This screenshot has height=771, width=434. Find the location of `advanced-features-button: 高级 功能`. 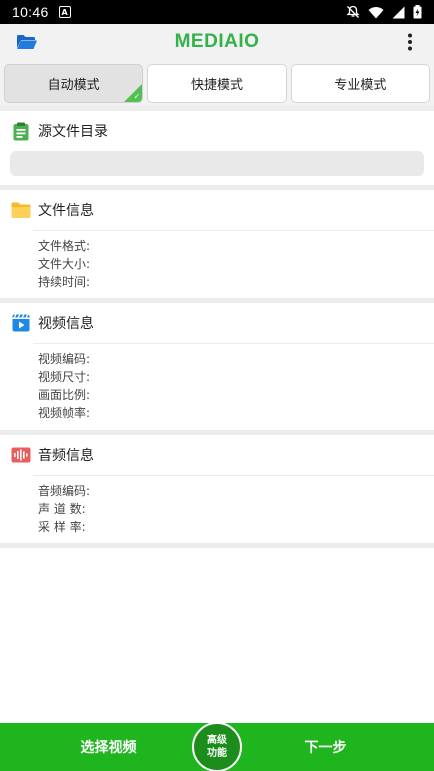

advanced-features-button: 高级 功能 is located at coordinates (217, 746).